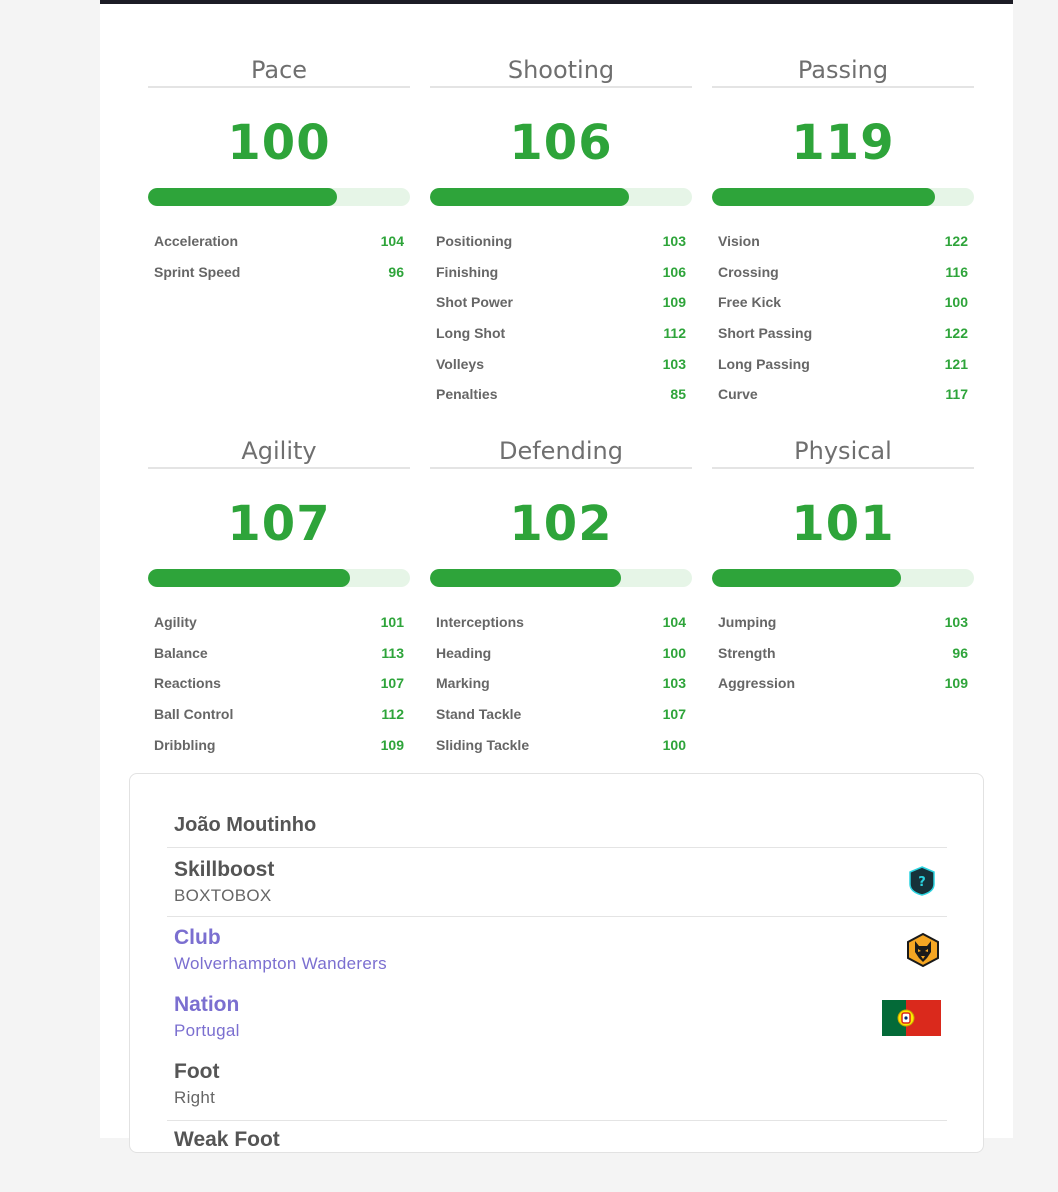  Describe the element at coordinates (471, 333) in the screenshot. I see `attribute-label: Long Shot` at that location.